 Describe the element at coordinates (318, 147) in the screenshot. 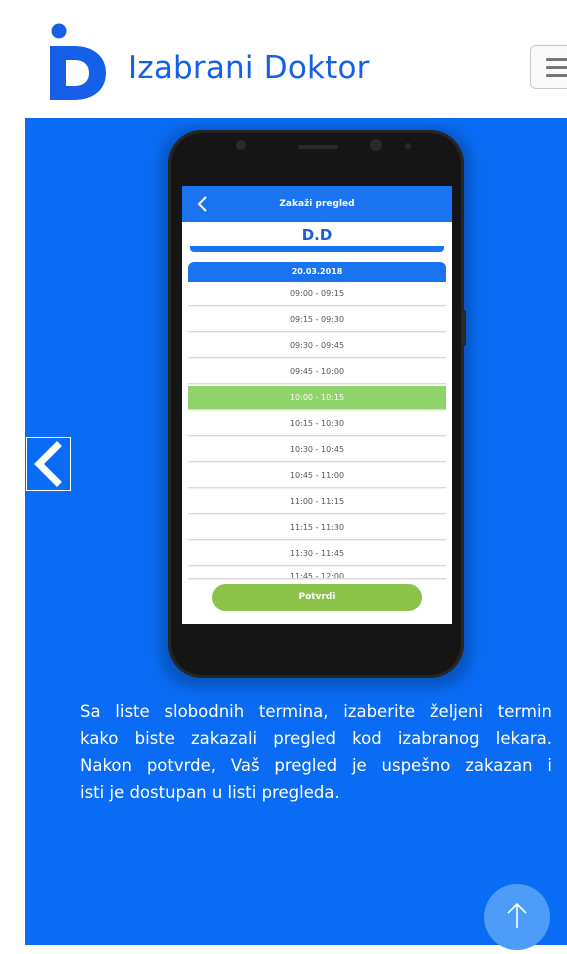

I see `phone-speaker` at that location.